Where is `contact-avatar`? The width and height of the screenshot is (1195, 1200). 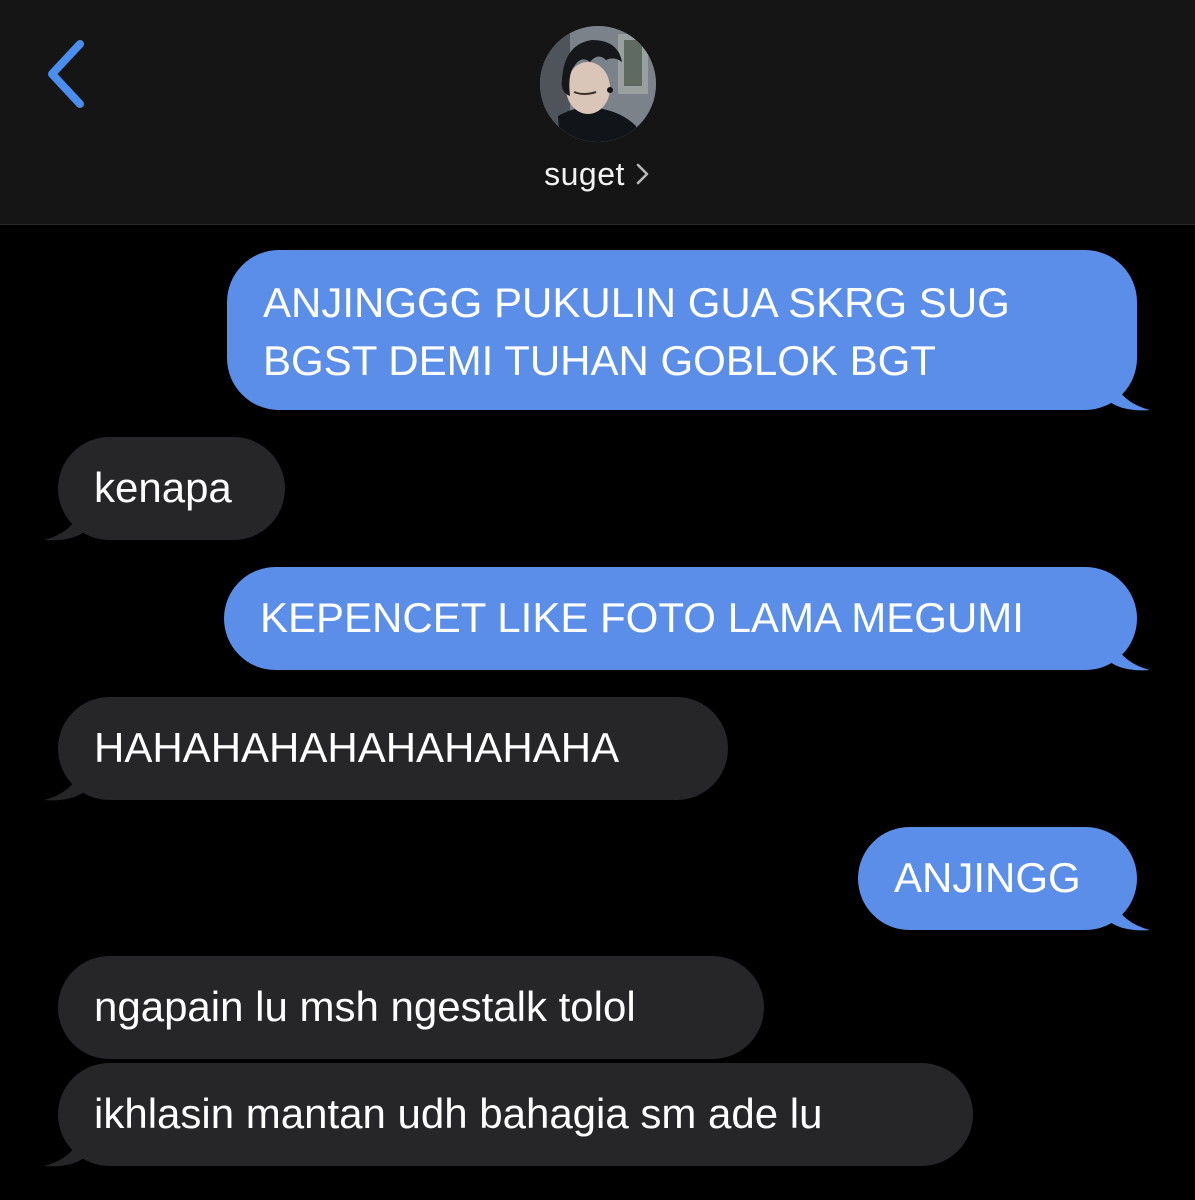
contact-avatar is located at coordinates (598, 84).